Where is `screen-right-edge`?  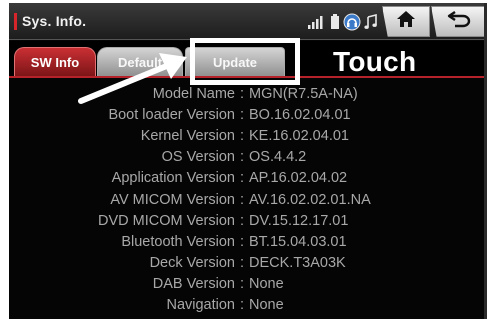 screen-right-edge is located at coordinates (485, 161).